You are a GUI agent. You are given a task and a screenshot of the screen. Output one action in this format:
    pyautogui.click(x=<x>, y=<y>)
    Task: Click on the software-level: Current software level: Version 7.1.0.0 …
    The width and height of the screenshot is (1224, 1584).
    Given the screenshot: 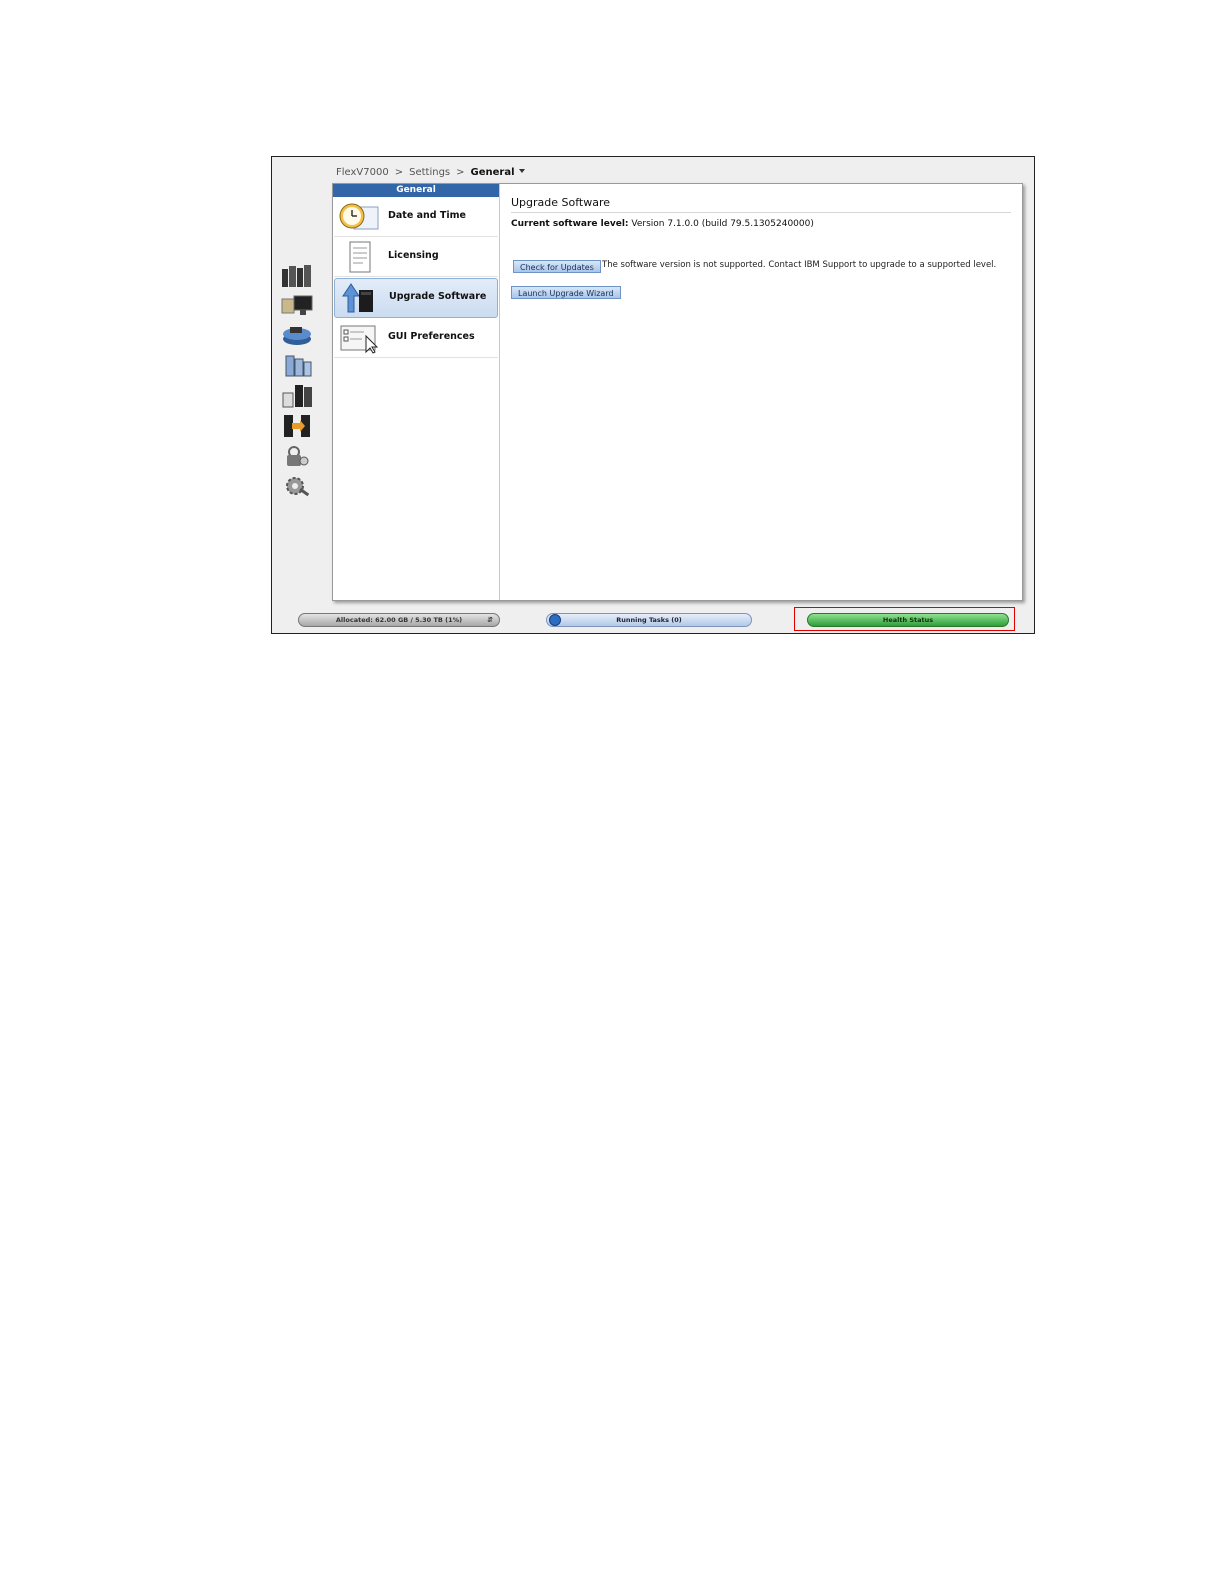 What is the action you would take?
    pyautogui.click(x=761, y=224)
    